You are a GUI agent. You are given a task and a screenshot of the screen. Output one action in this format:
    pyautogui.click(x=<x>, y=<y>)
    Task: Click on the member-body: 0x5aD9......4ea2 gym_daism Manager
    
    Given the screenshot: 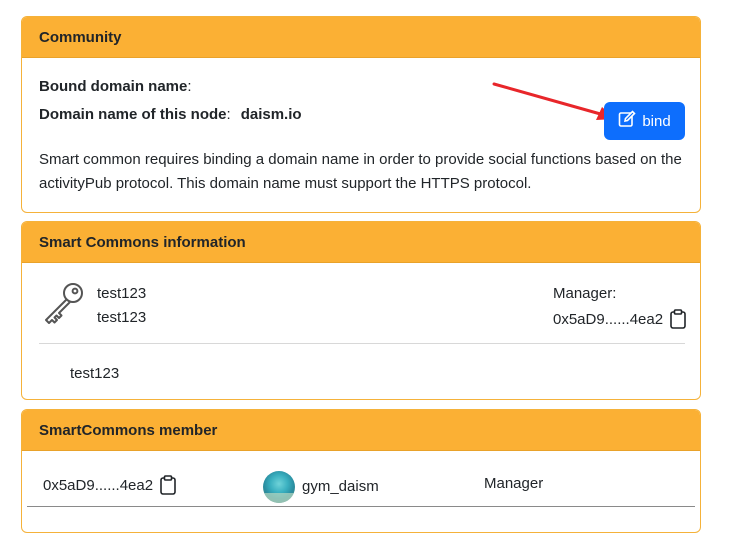 What is the action you would take?
    pyautogui.click(x=361, y=491)
    